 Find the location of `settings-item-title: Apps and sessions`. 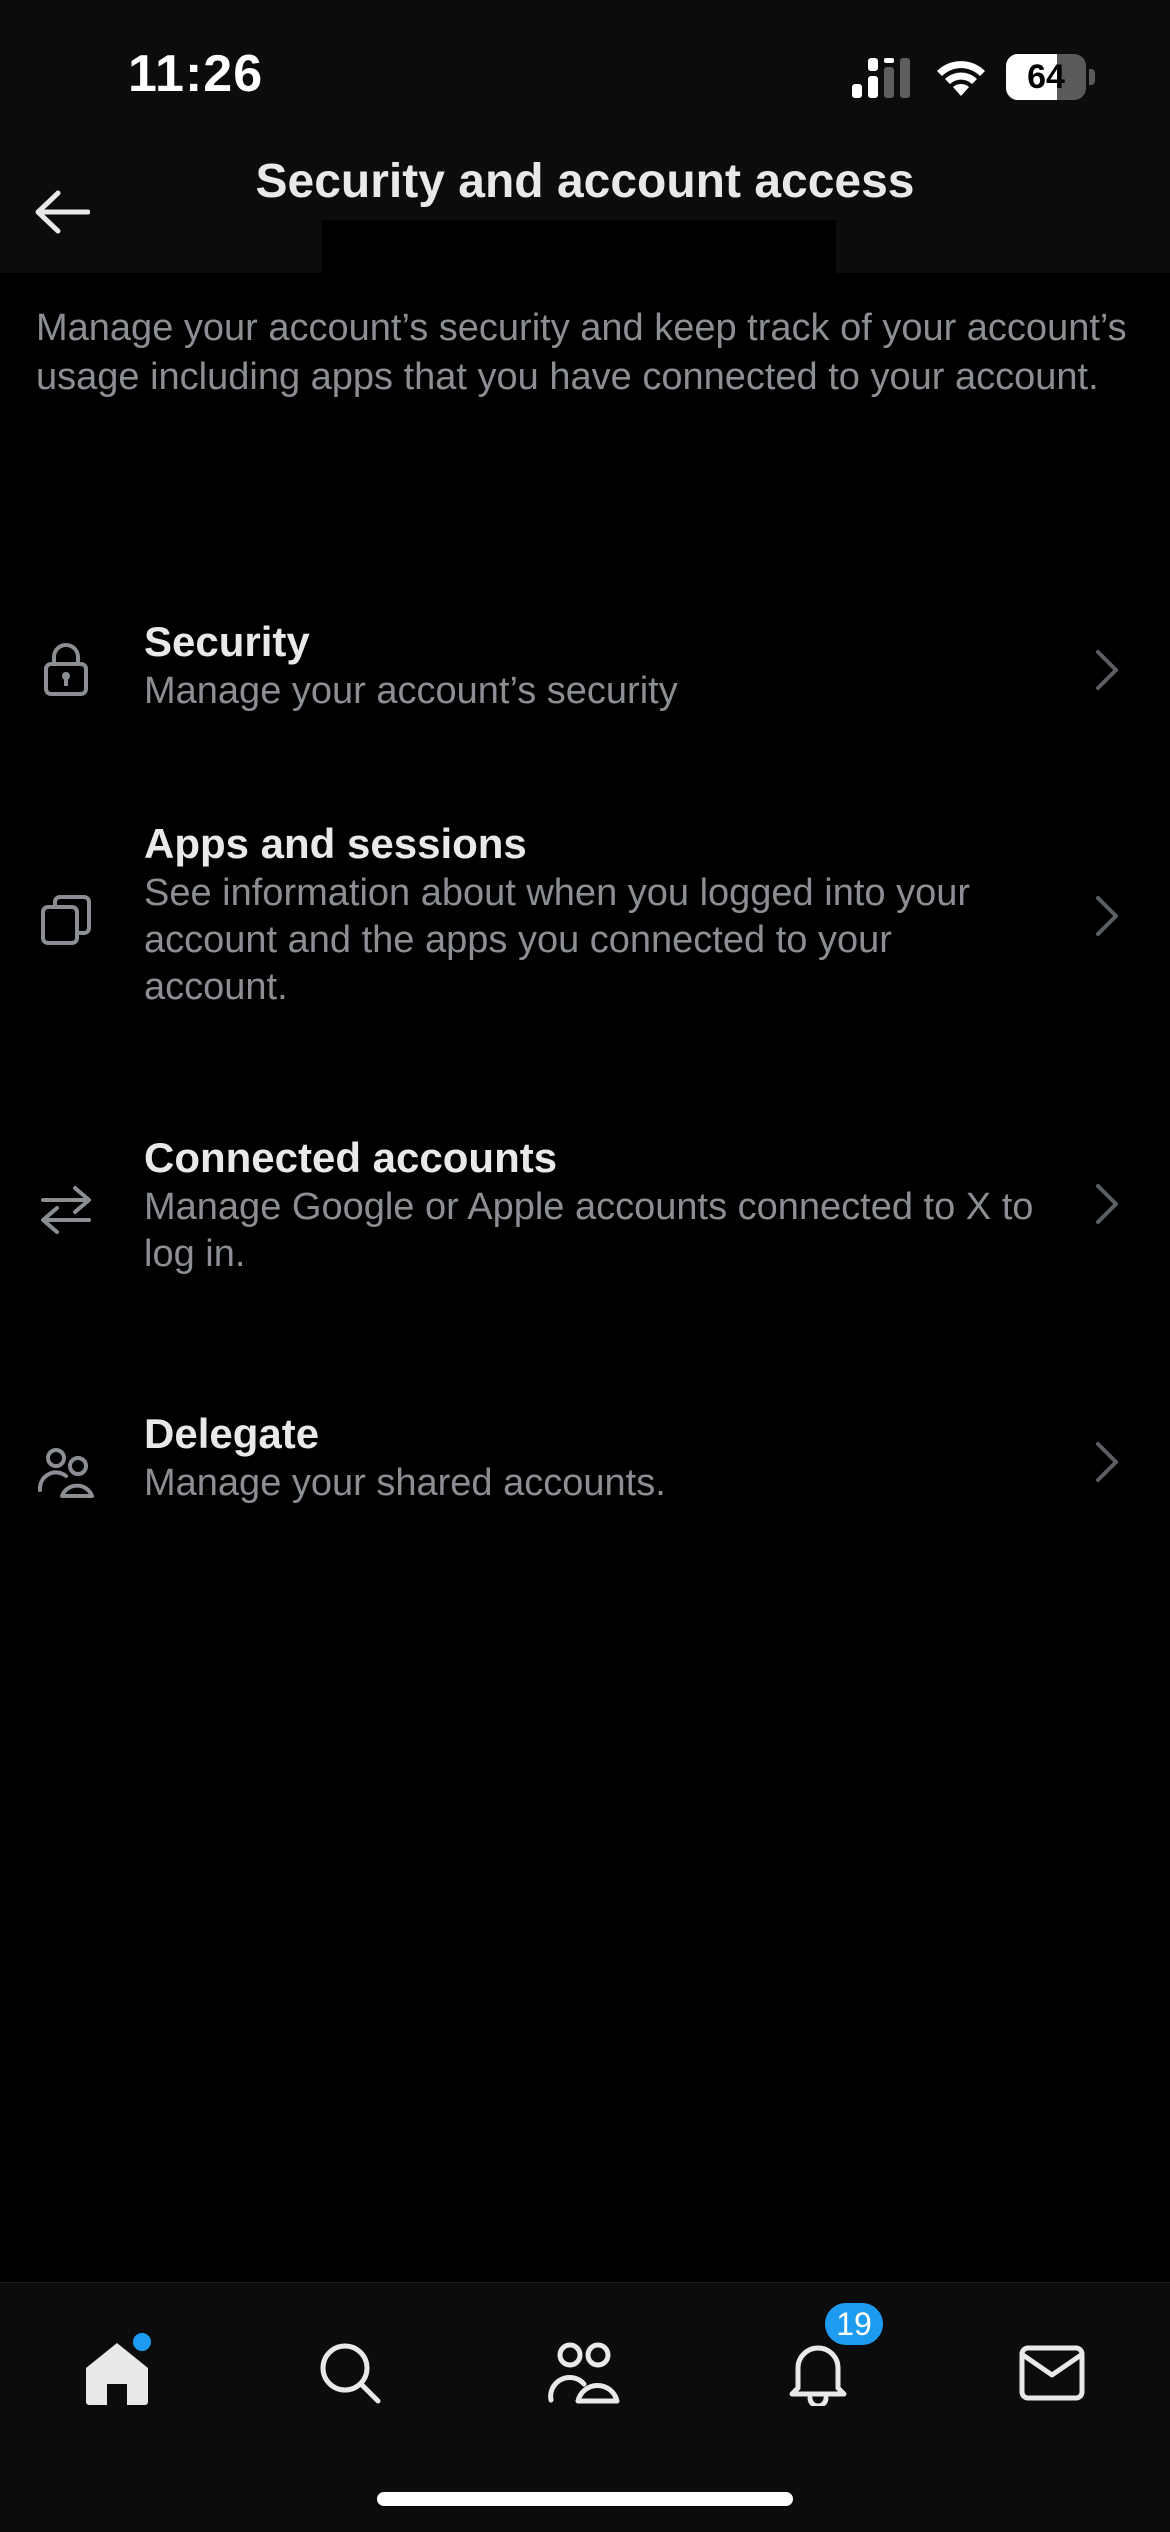

settings-item-title: Apps and sessions is located at coordinates (335, 843).